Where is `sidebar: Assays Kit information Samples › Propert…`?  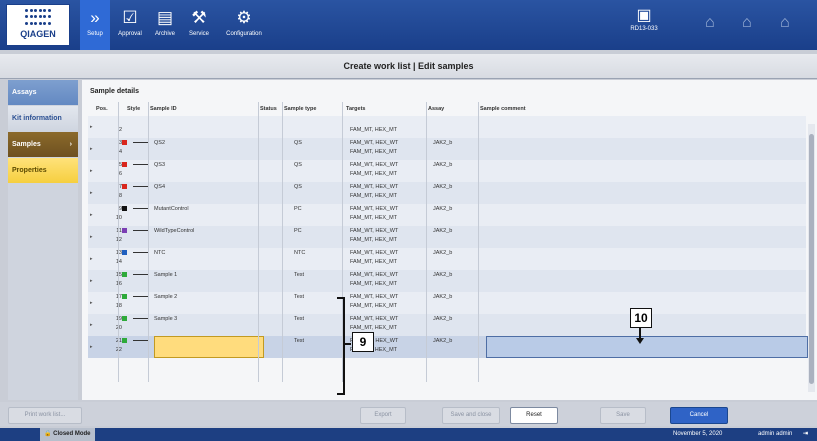 sidebar: Assays Kit information Samples › Propert… is located at coordinates (43, 240).